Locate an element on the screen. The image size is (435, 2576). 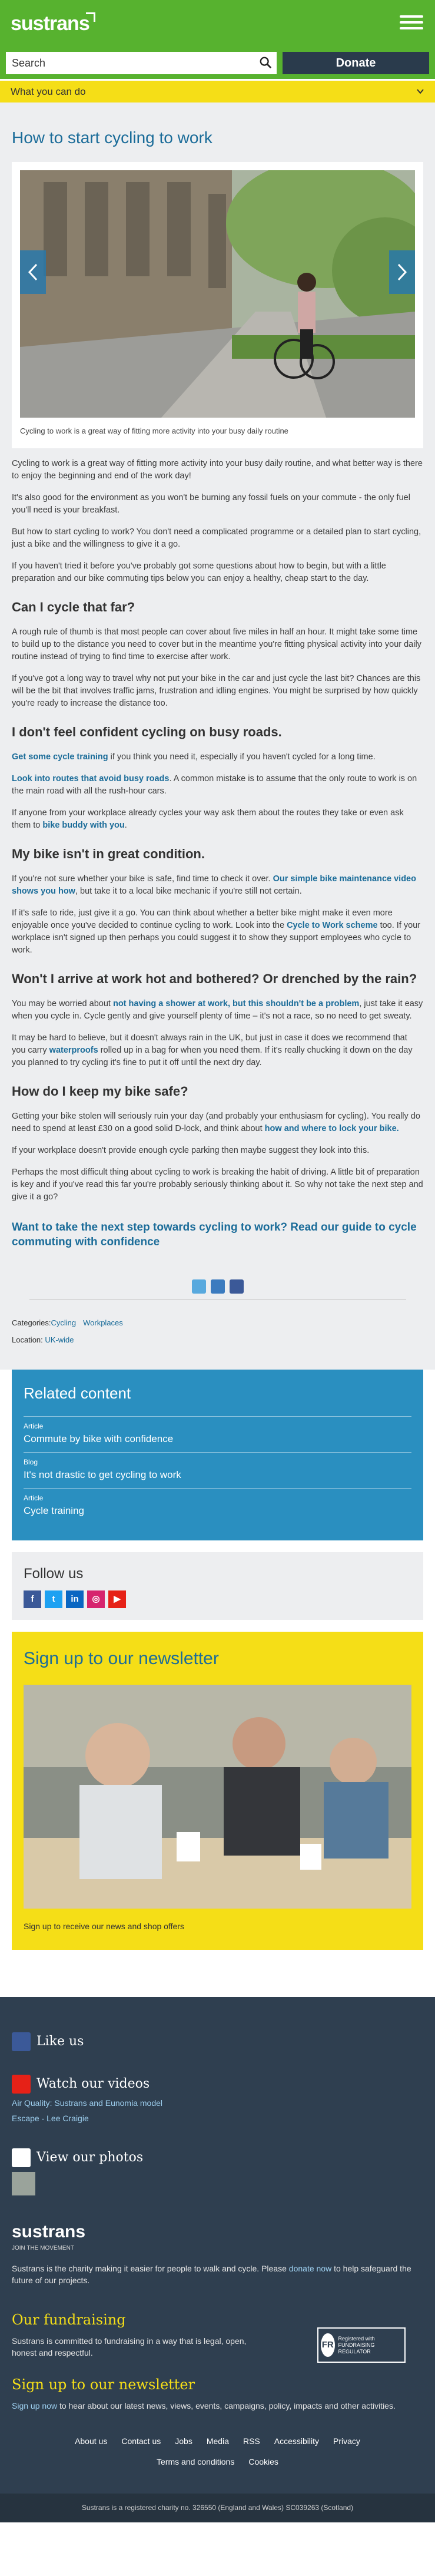
donate-button: Donate is located at coordinates (356, 63).